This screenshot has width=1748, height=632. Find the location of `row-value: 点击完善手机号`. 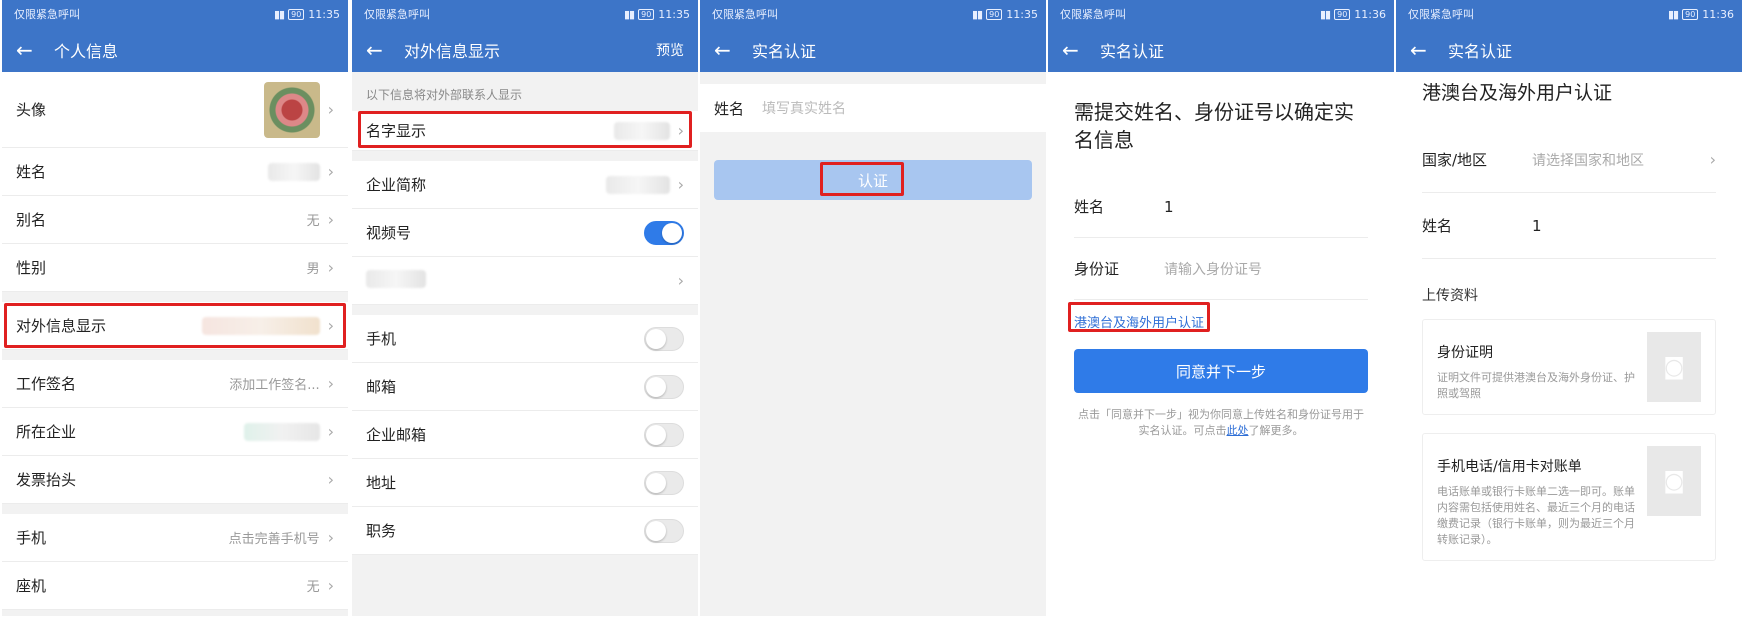

row-value: 点击完善手机号 is located at coordinates (274, 539).